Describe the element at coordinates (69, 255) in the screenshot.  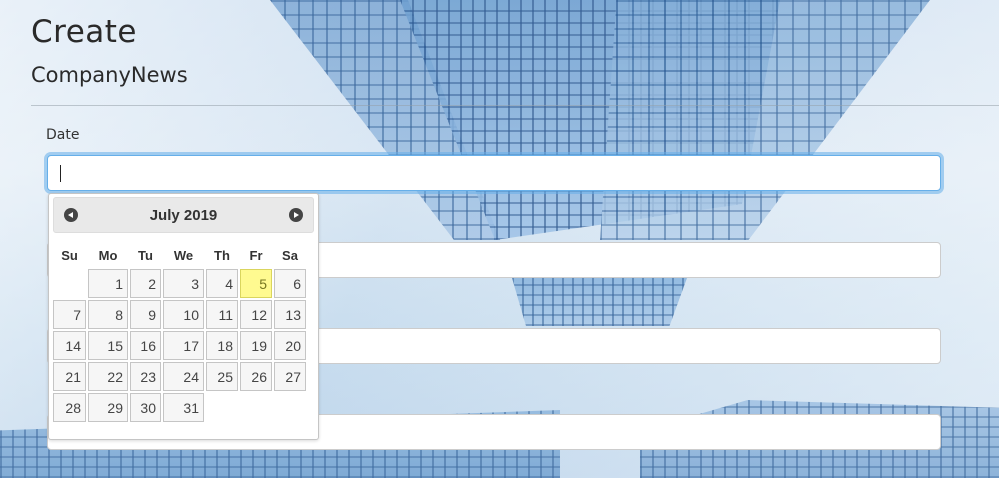
I see `weekday-label: Su` at that location.